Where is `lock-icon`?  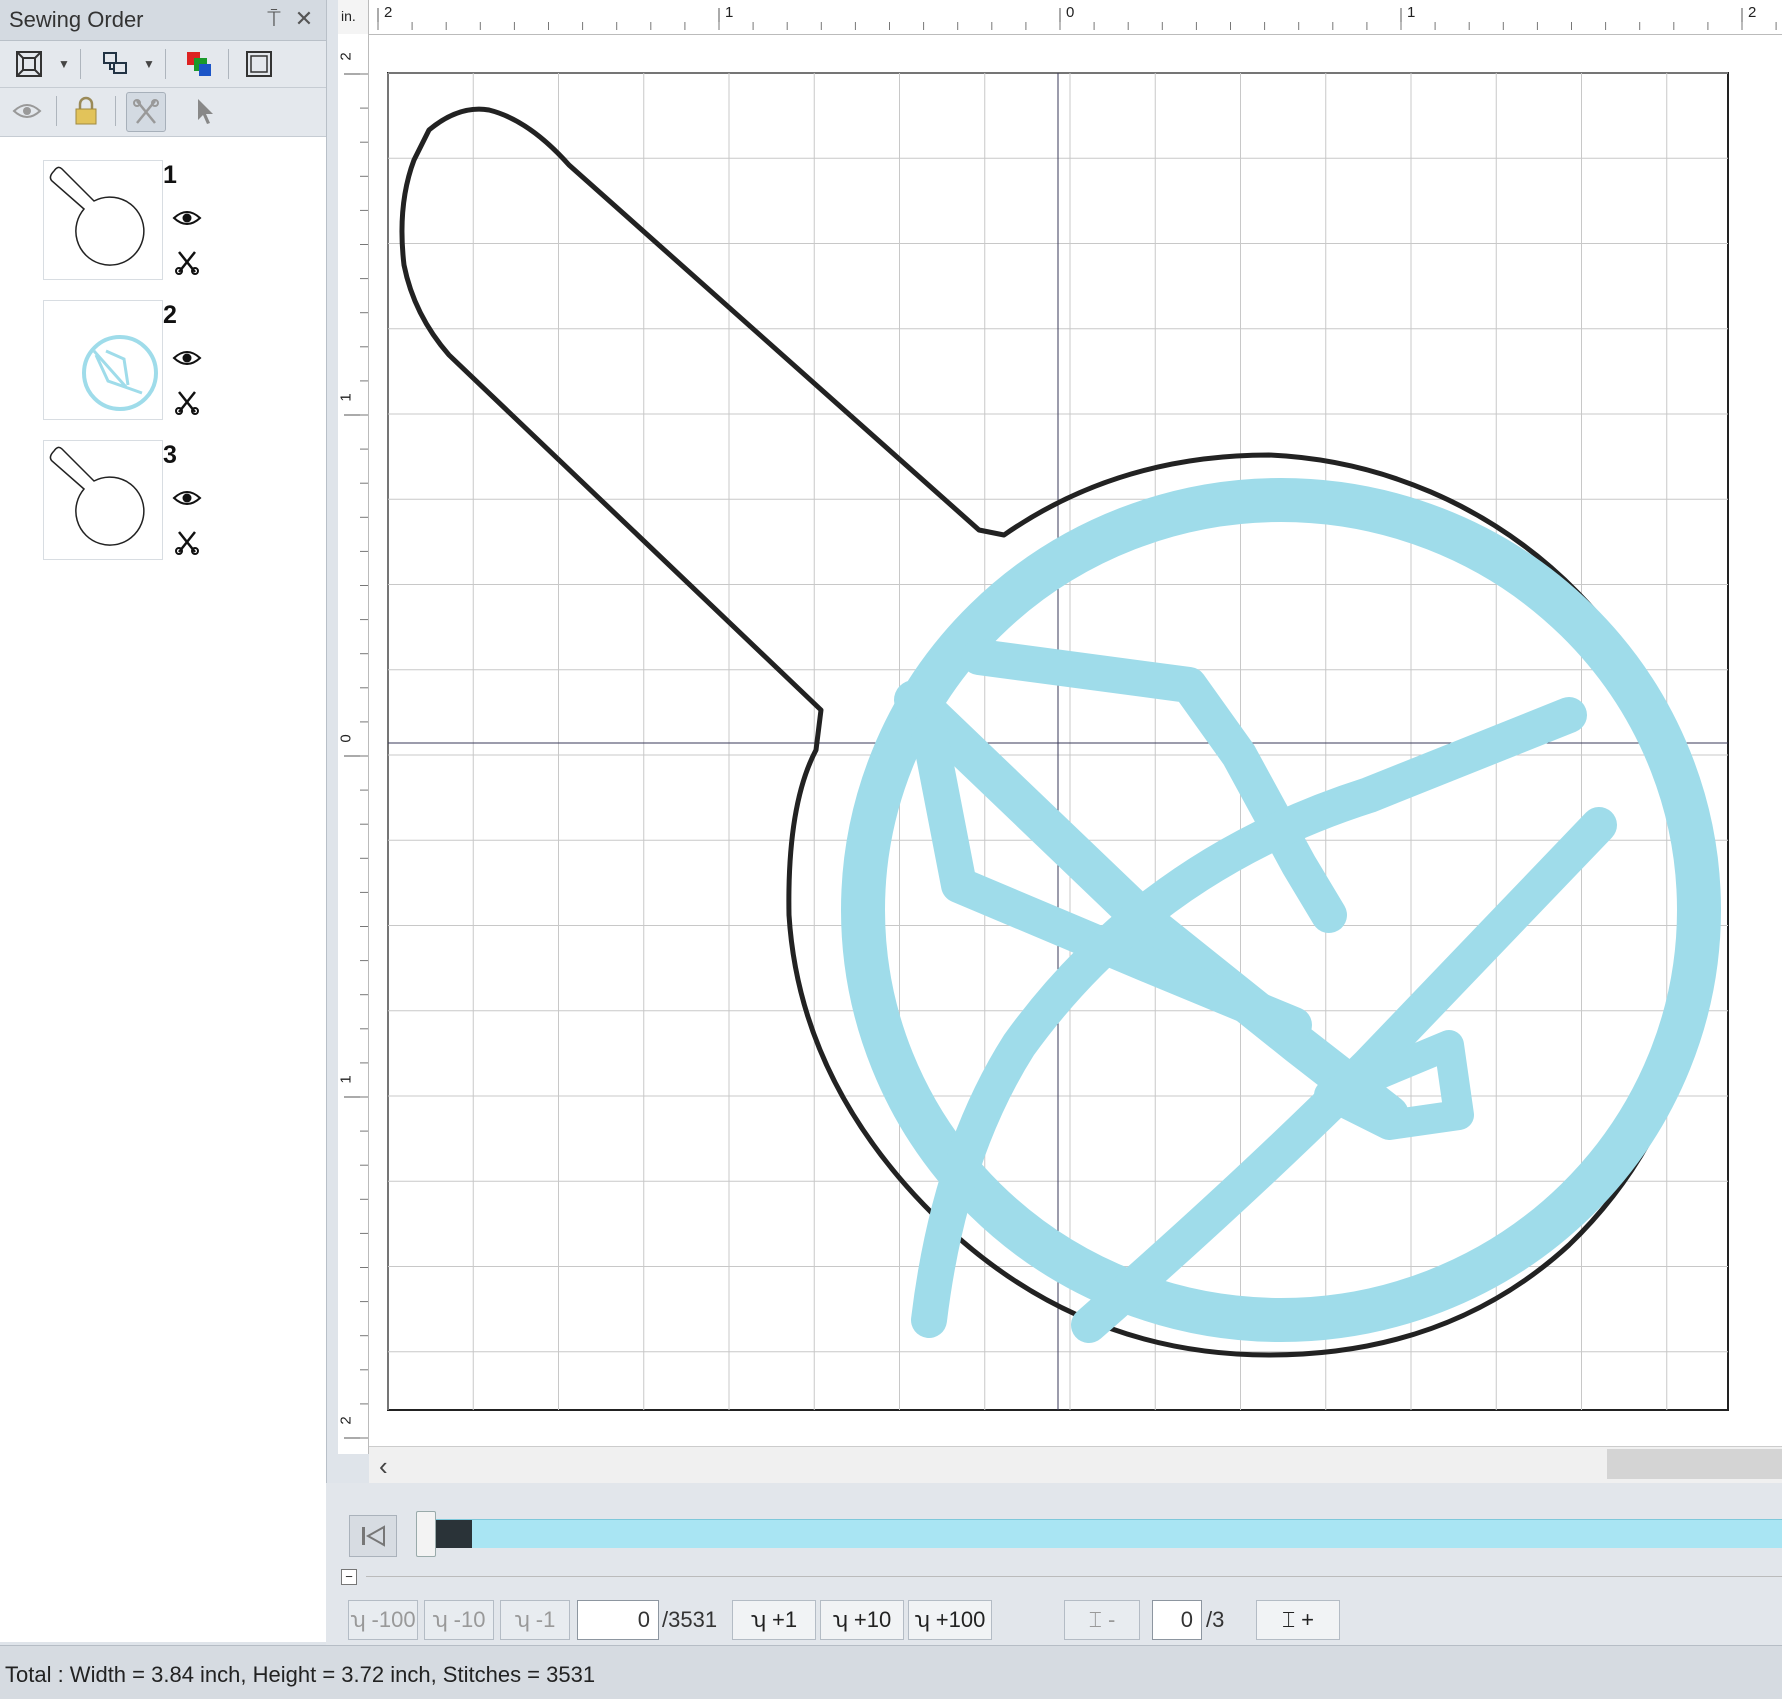 lock-icon is located at coordinates (86, 111).